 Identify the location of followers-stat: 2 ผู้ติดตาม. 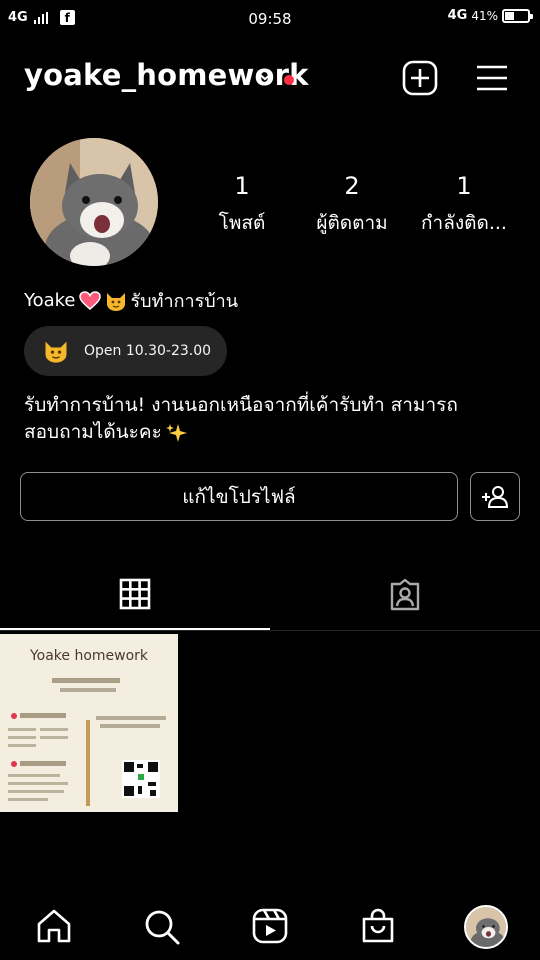
(352, 205).